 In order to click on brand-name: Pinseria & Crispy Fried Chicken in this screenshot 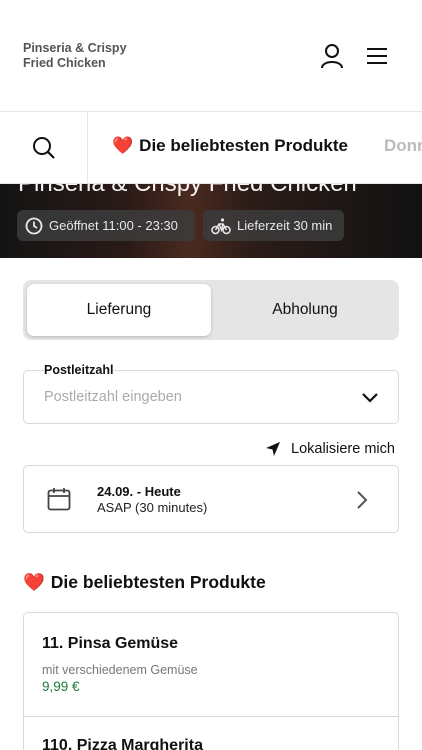, I will do `click(75, 56)`.